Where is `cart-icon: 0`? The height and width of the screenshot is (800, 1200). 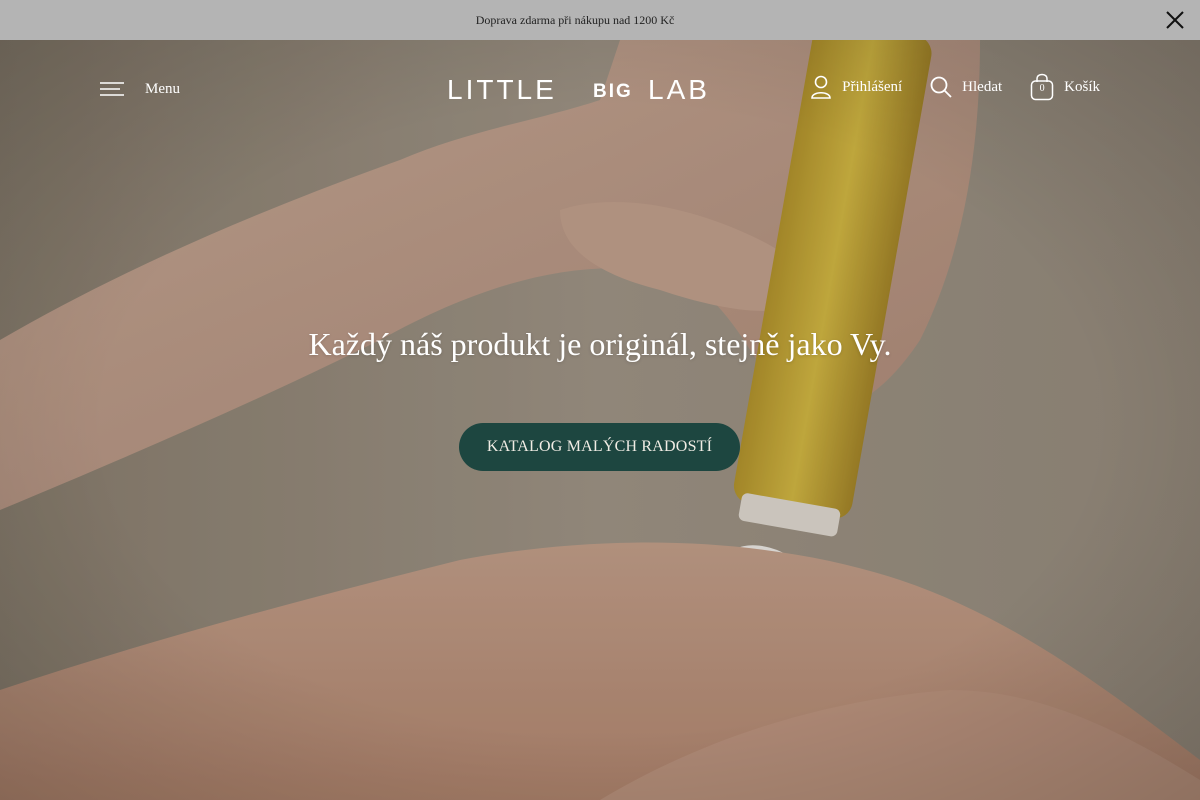
cart-icon: 0 is located at coordinates (1042, 87).